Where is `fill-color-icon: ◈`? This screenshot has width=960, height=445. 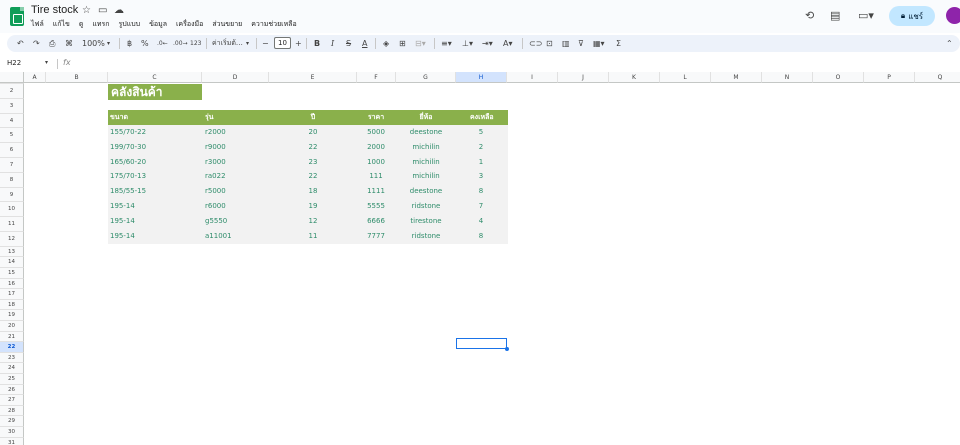
fill-color-icon: ◈ is located at coordinates (386, 43).